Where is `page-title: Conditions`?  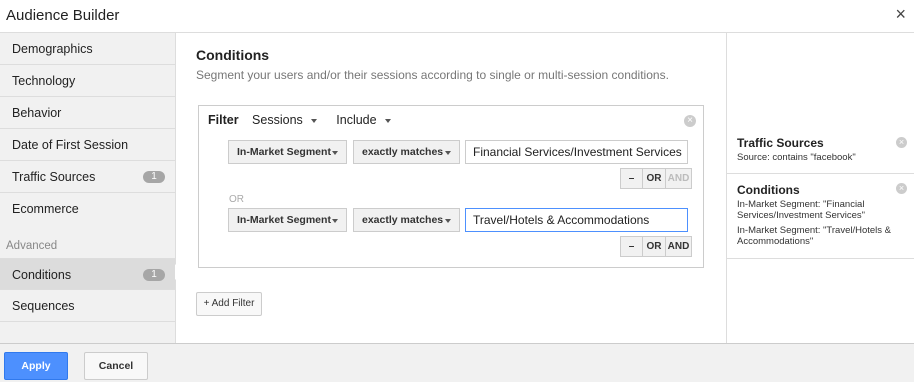 page-title: Conditions is located at coordinates (233, 55).